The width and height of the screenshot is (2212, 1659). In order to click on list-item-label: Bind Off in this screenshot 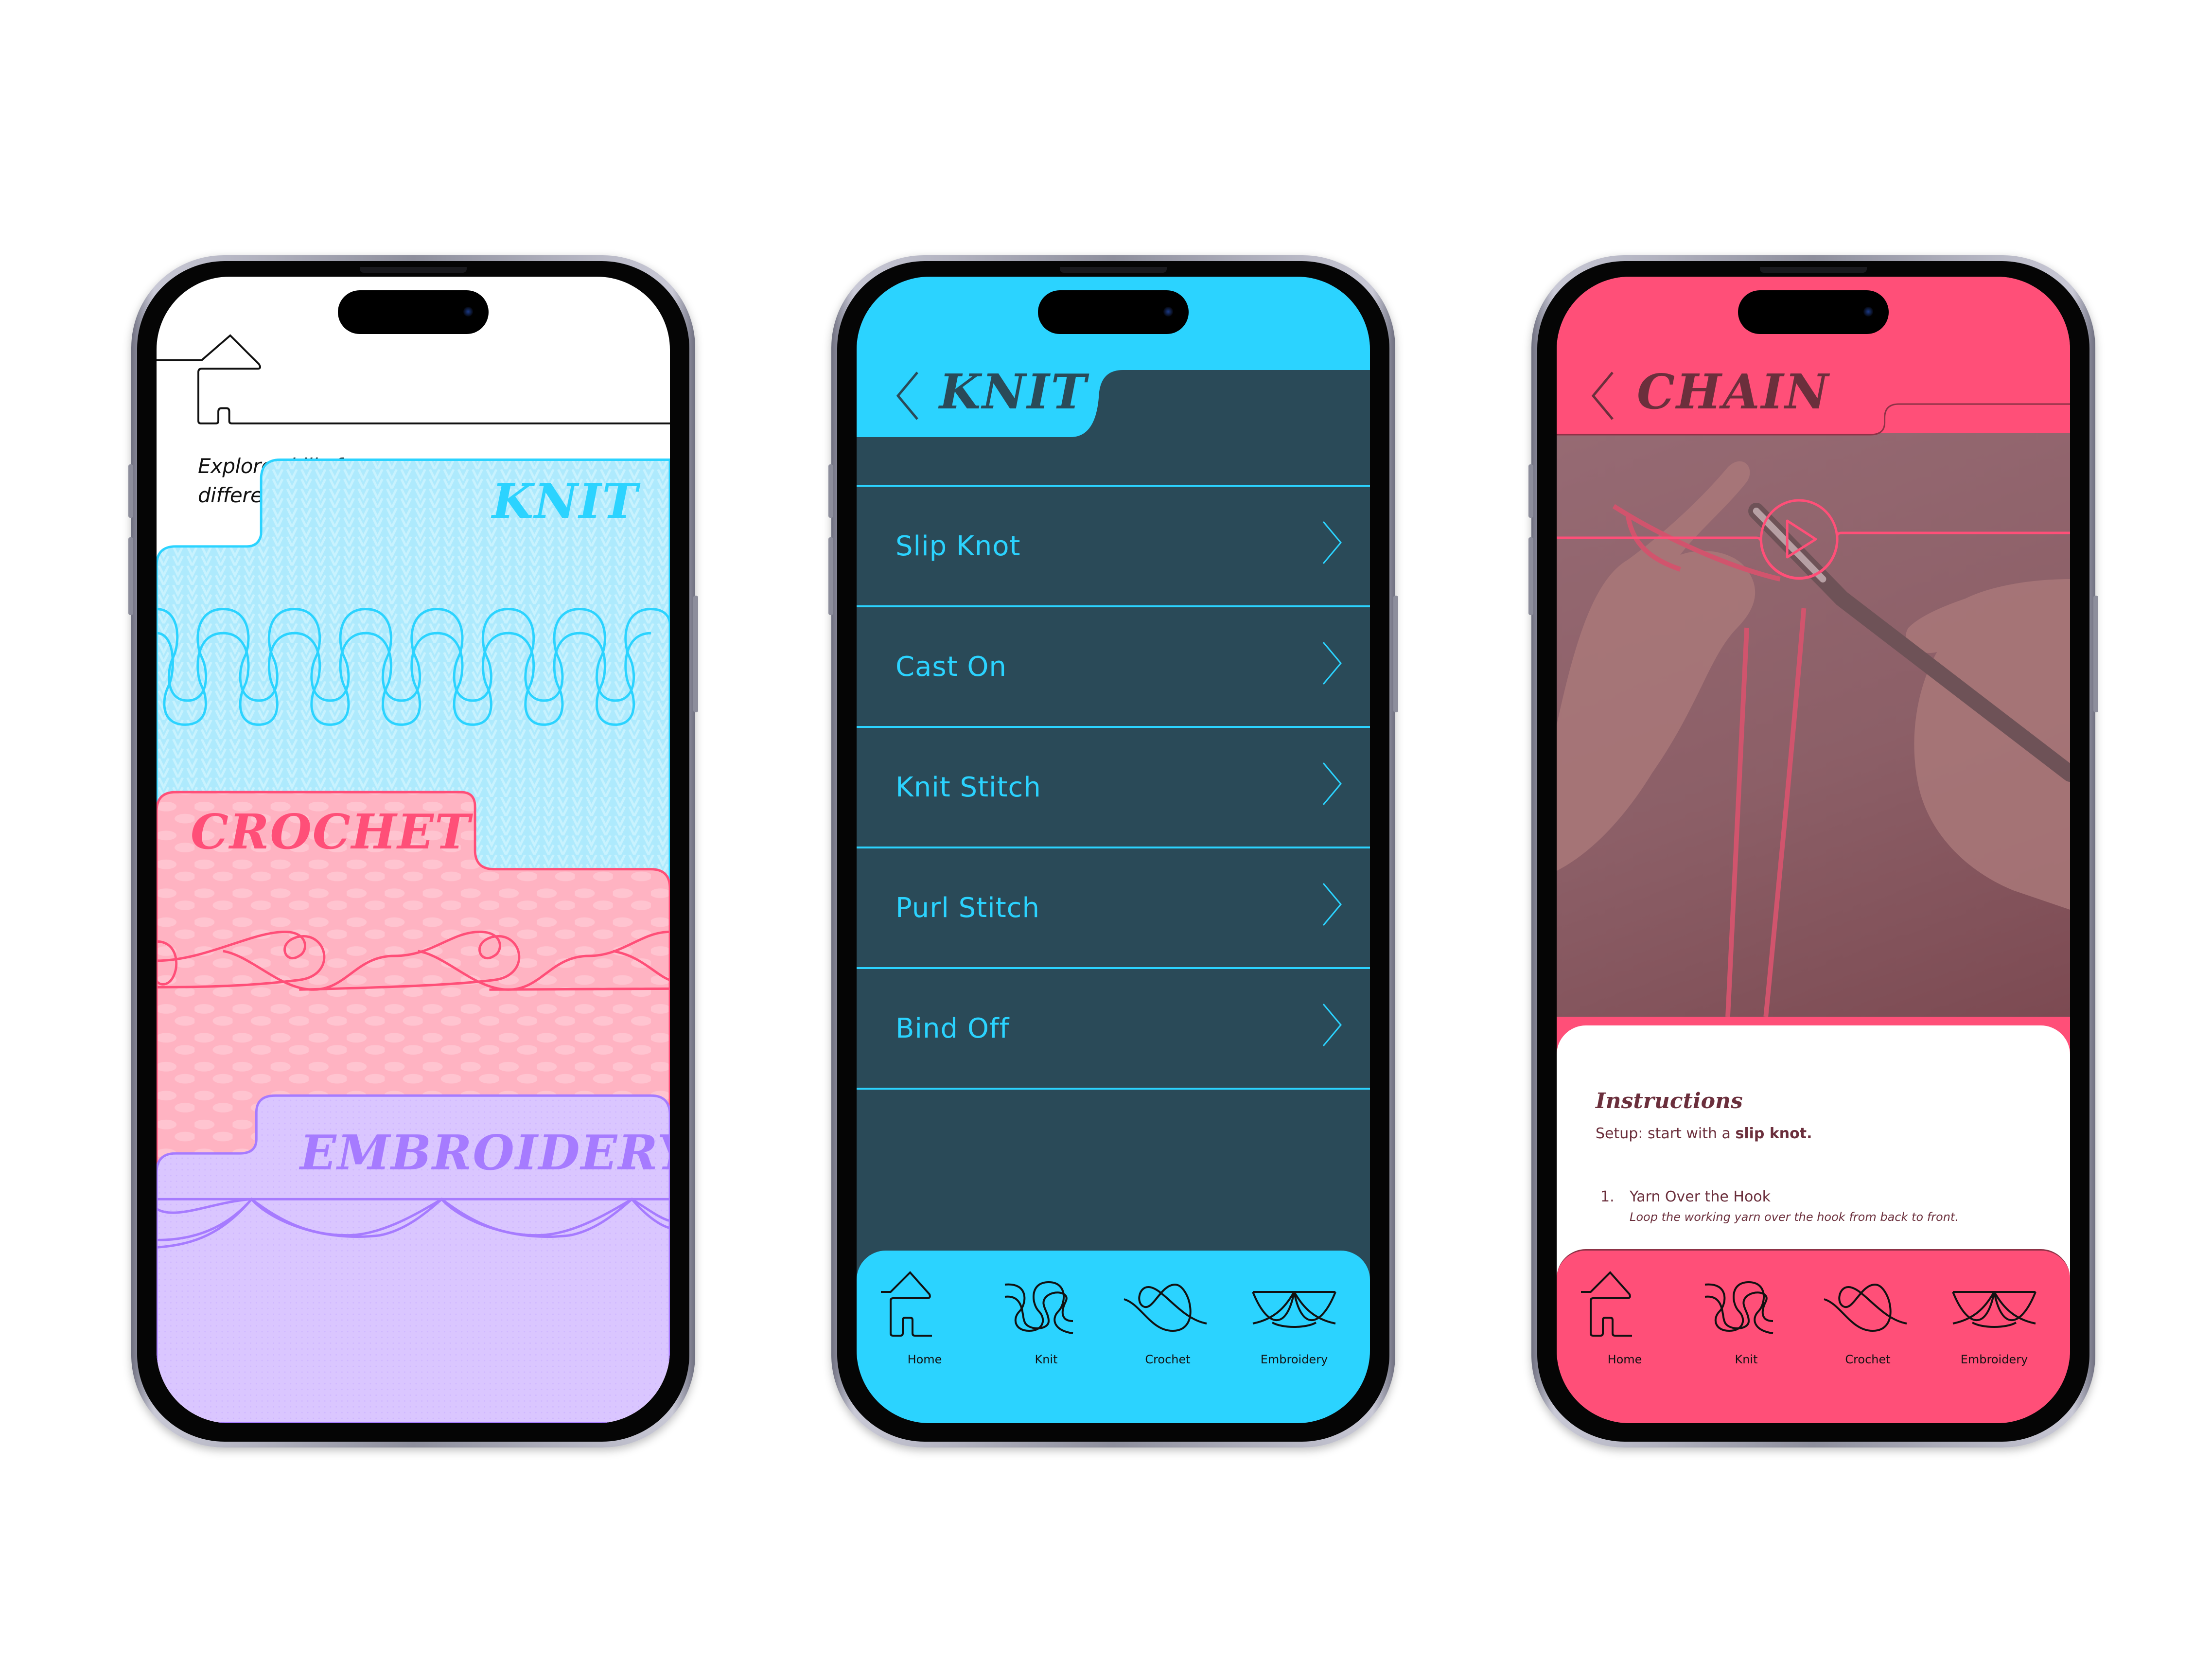, I will do `click(952, 1028)`.